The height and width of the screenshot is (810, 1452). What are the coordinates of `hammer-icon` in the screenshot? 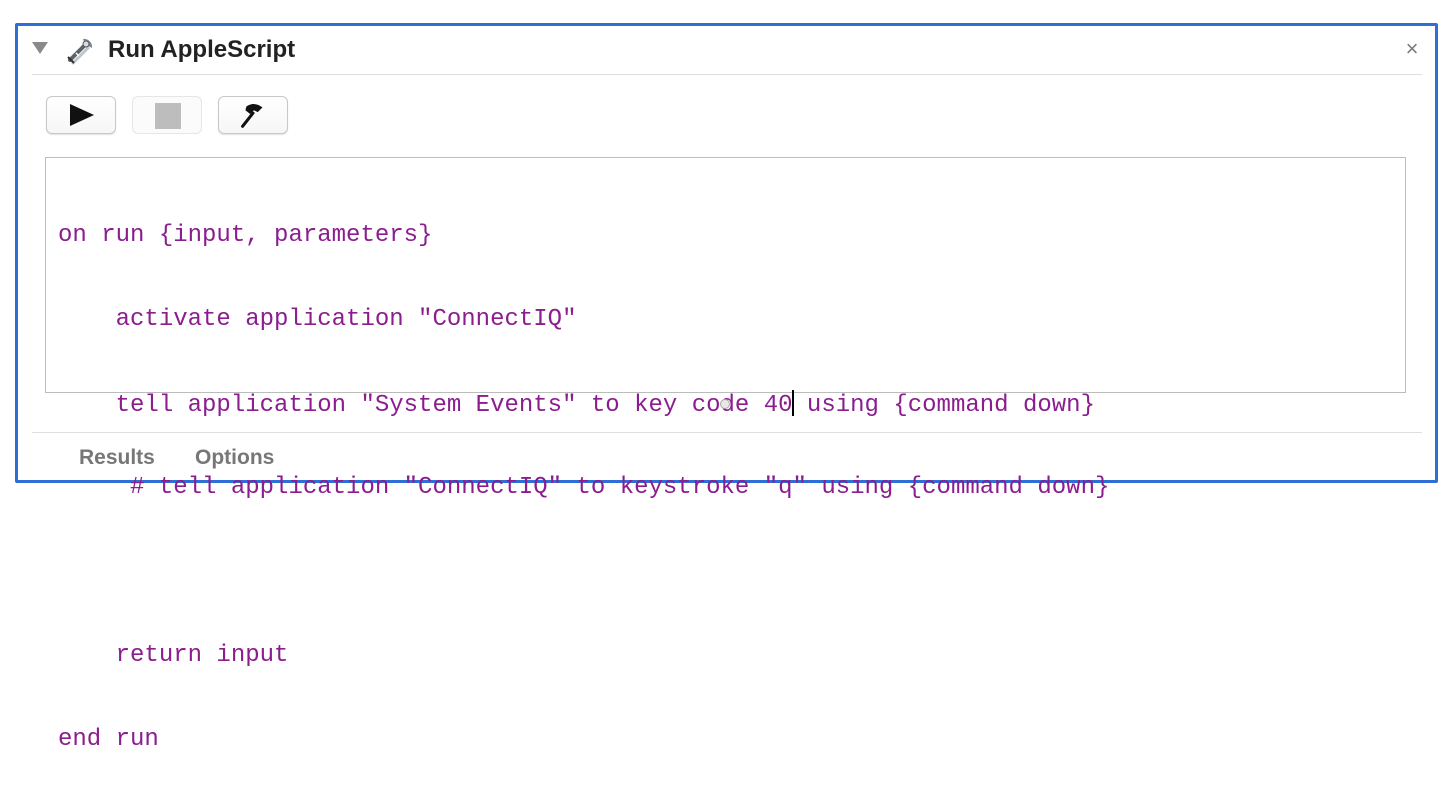 It's located at (252, 116).